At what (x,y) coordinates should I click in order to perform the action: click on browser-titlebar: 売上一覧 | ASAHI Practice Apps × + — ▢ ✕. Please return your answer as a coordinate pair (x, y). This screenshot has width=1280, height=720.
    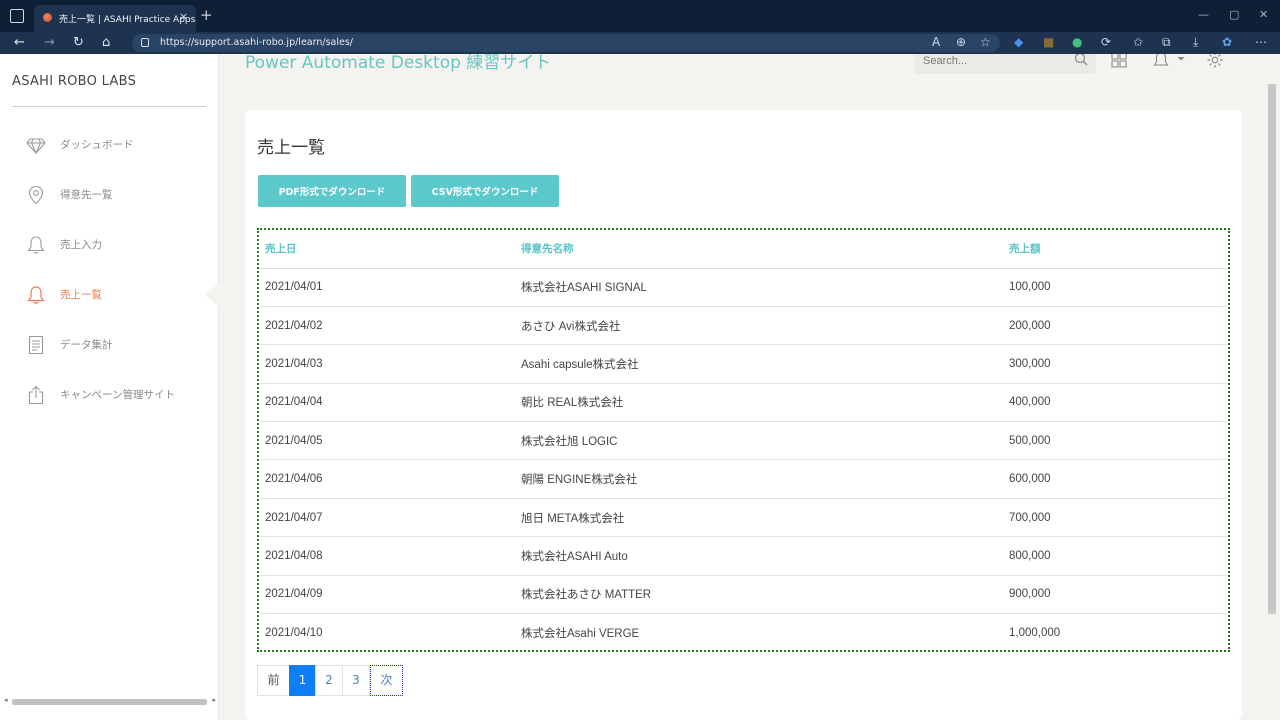
    Looking at the image, I should click on (640, 16).